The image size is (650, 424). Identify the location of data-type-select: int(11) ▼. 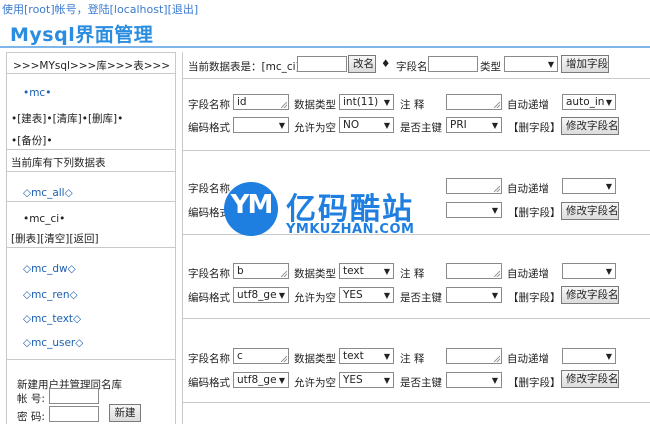
(366, 102).